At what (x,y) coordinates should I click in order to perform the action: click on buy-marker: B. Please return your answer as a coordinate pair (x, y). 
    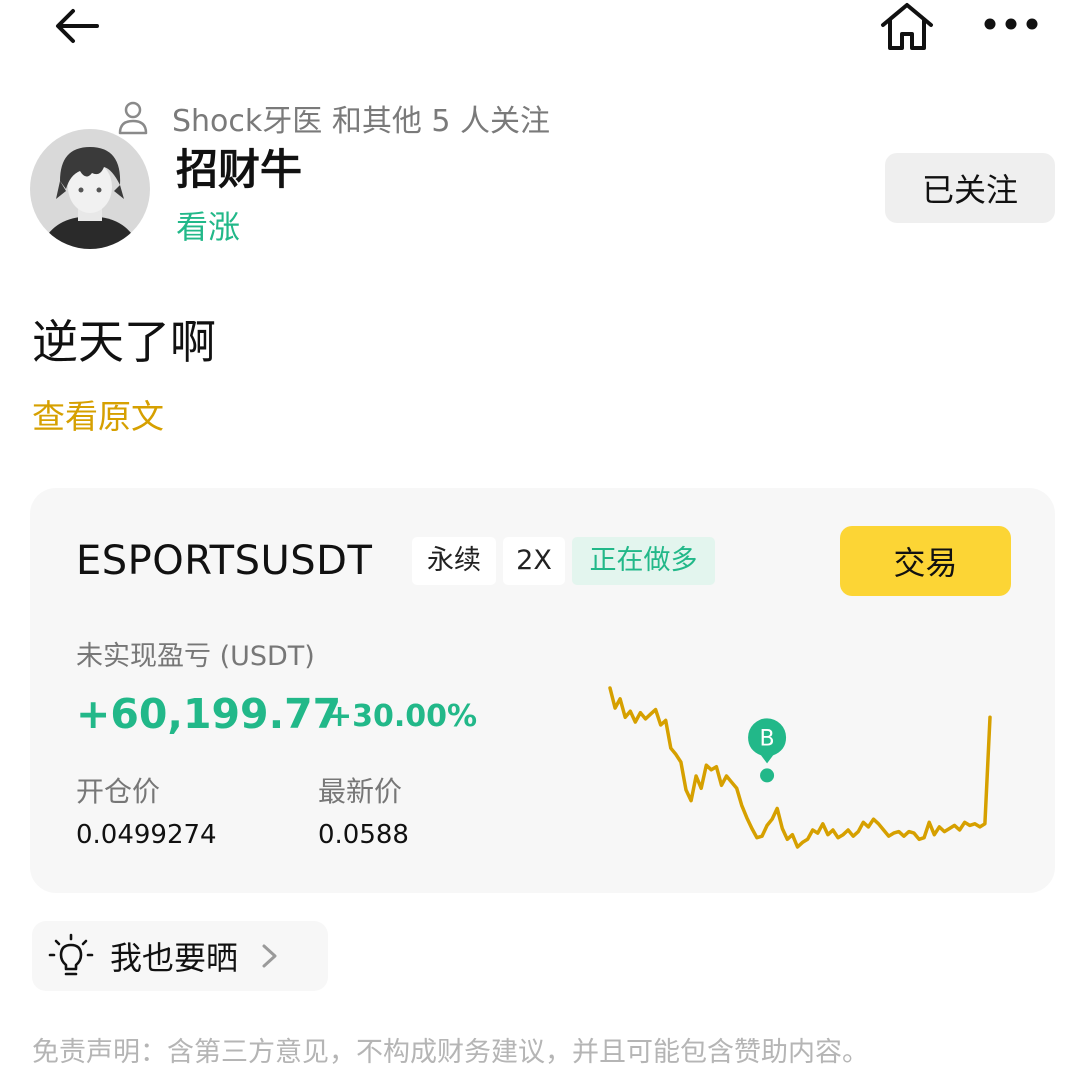
    Looking at the image, I should click on (767, 750).